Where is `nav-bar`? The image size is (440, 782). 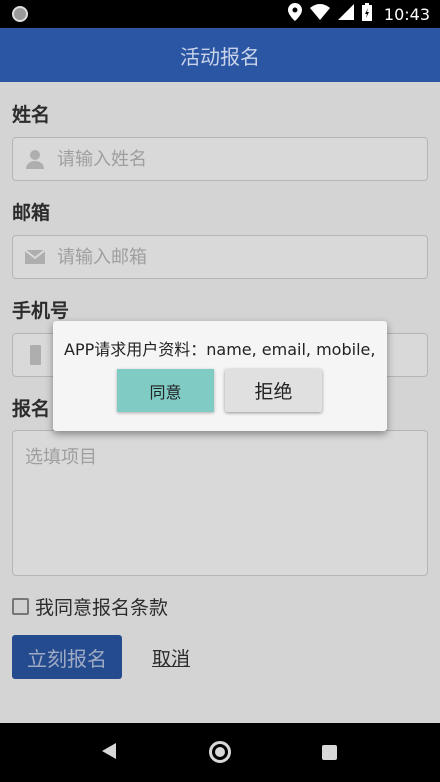
nav-bar is located at coordinates (220, 752).